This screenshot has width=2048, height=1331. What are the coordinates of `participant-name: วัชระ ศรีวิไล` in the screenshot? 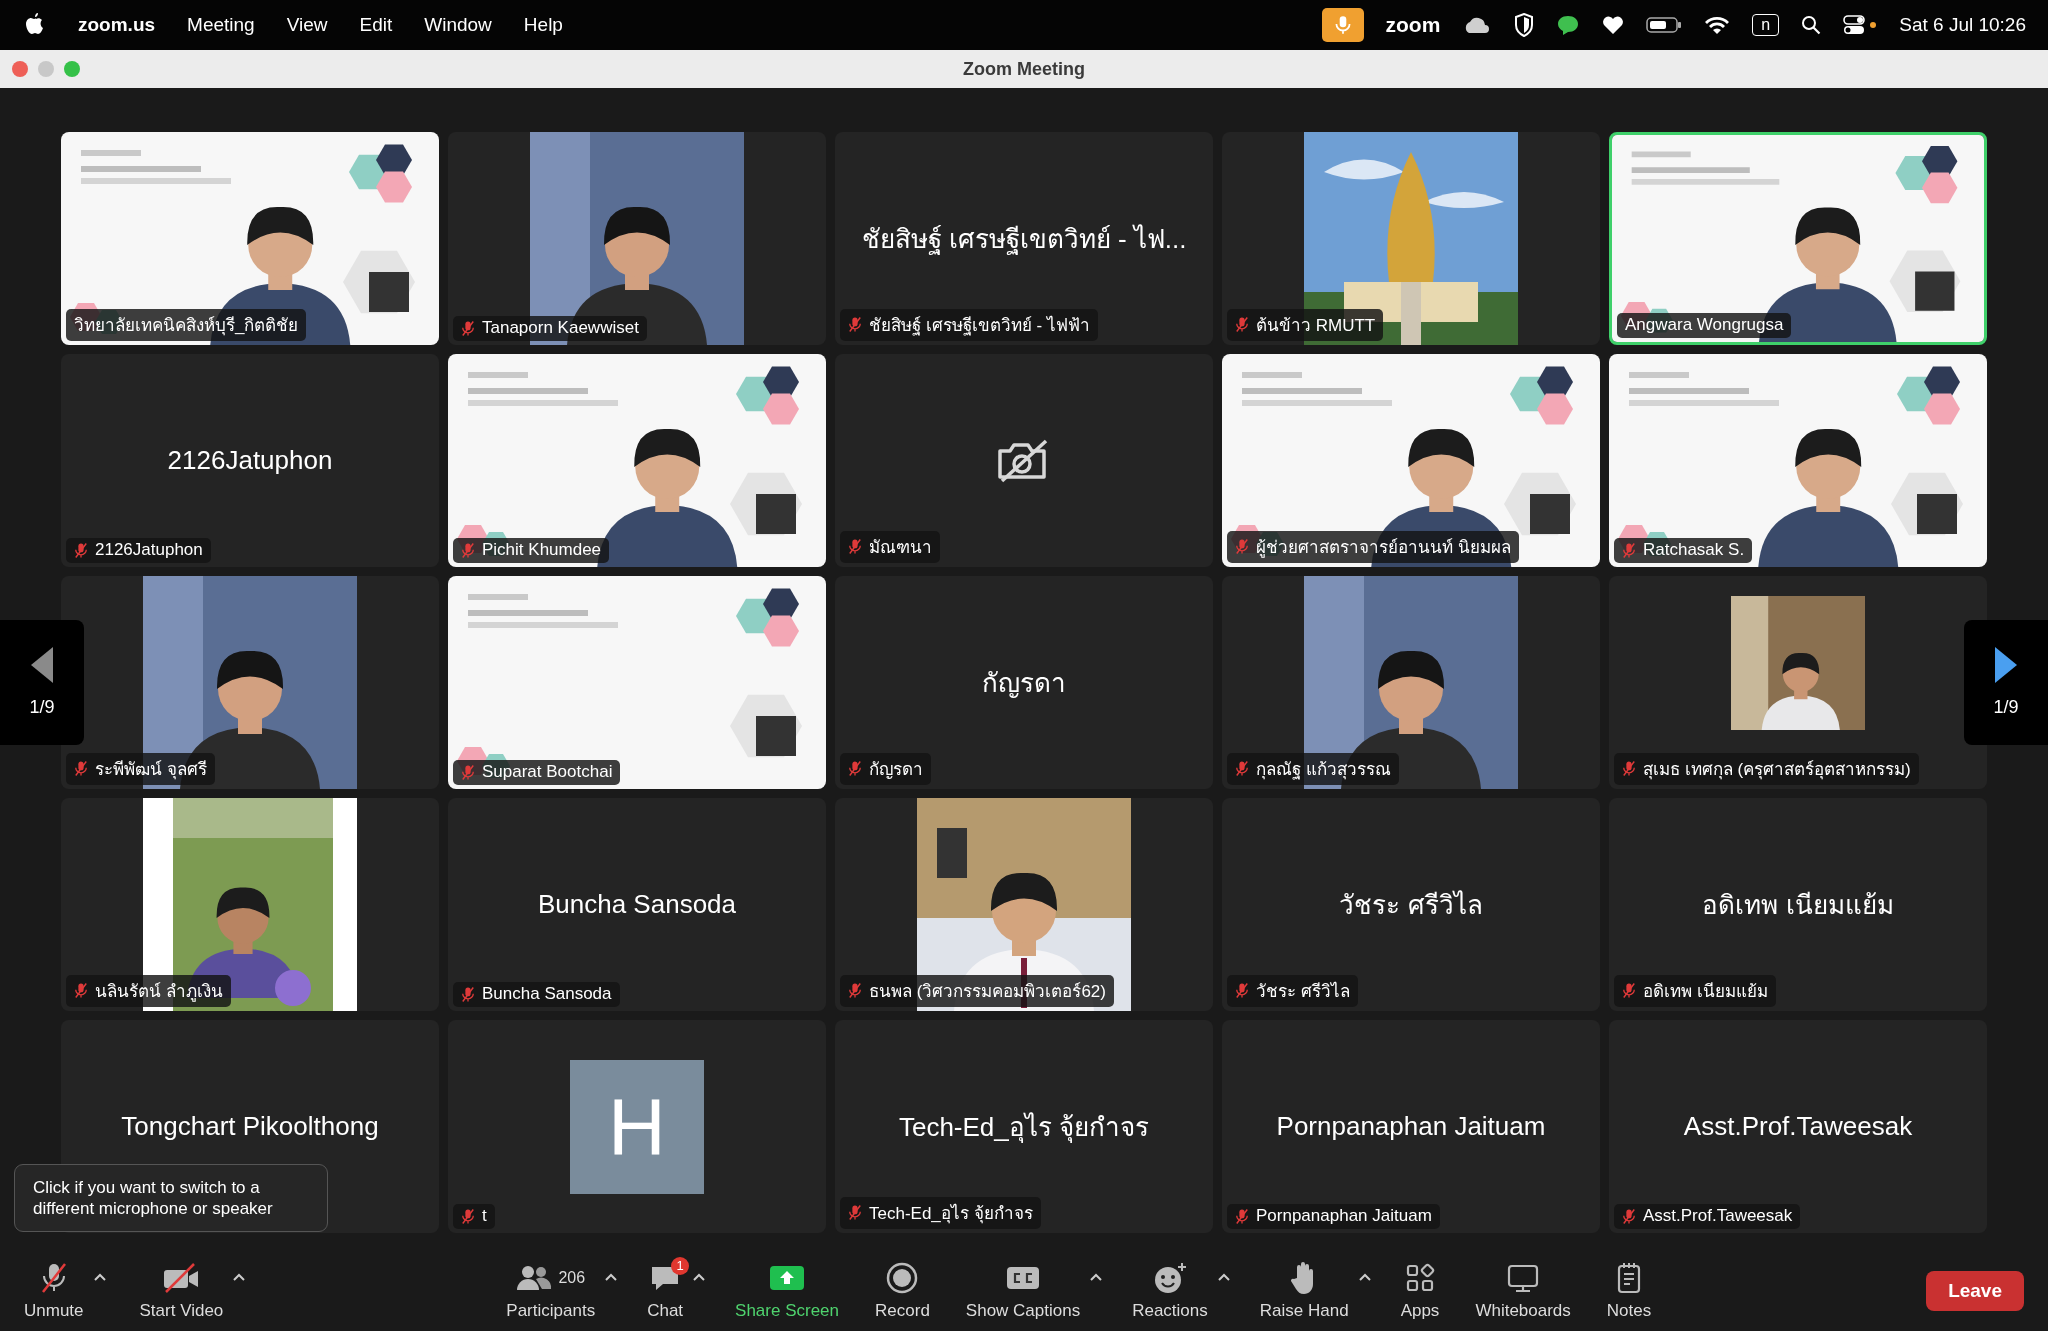 It's located at (1303, 991).